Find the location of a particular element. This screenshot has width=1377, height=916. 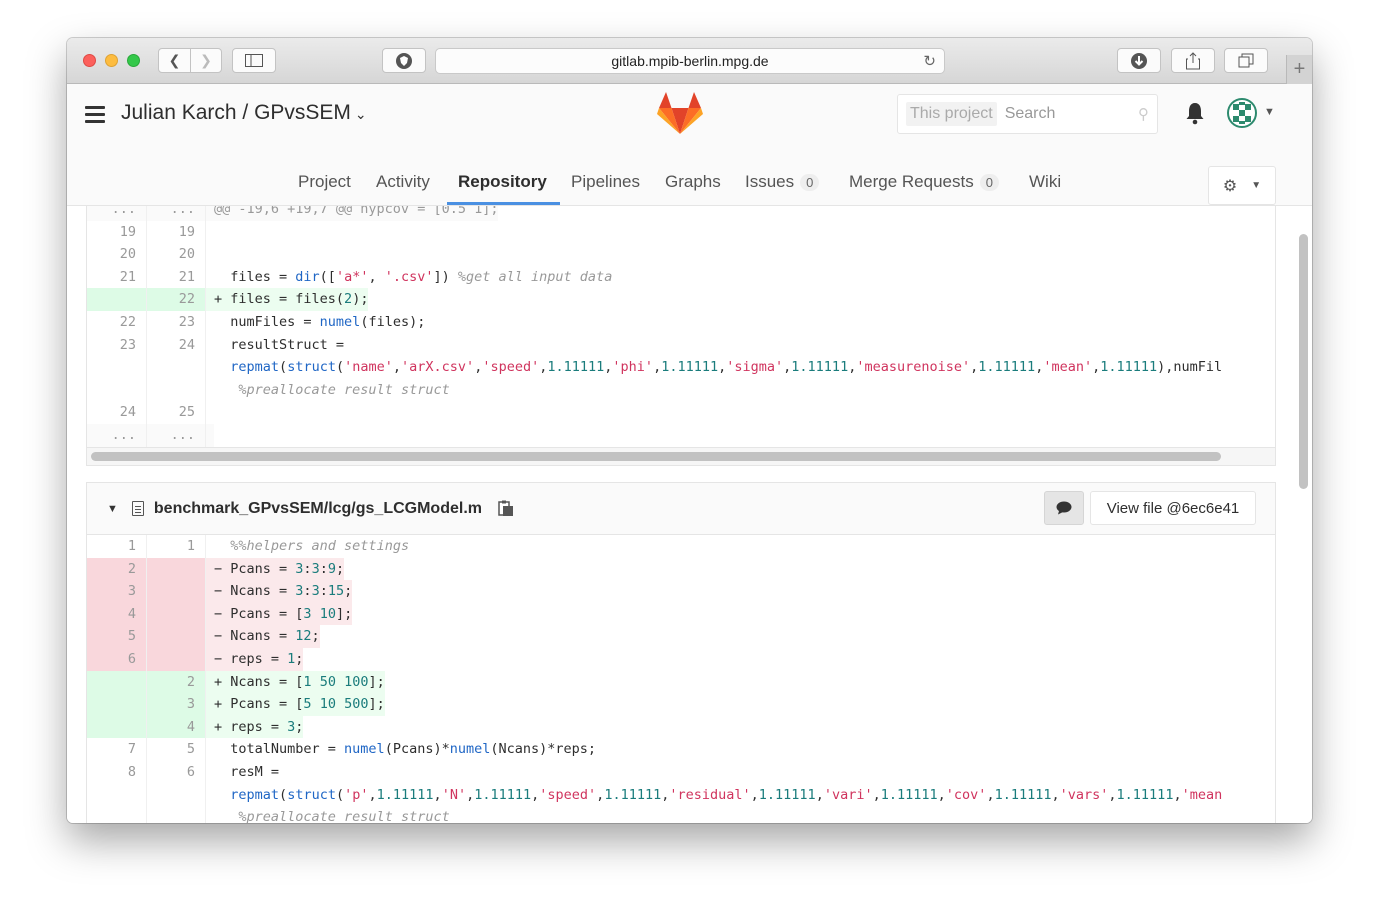

tab-graphs: Graphs is located at coordinates (693, 182).